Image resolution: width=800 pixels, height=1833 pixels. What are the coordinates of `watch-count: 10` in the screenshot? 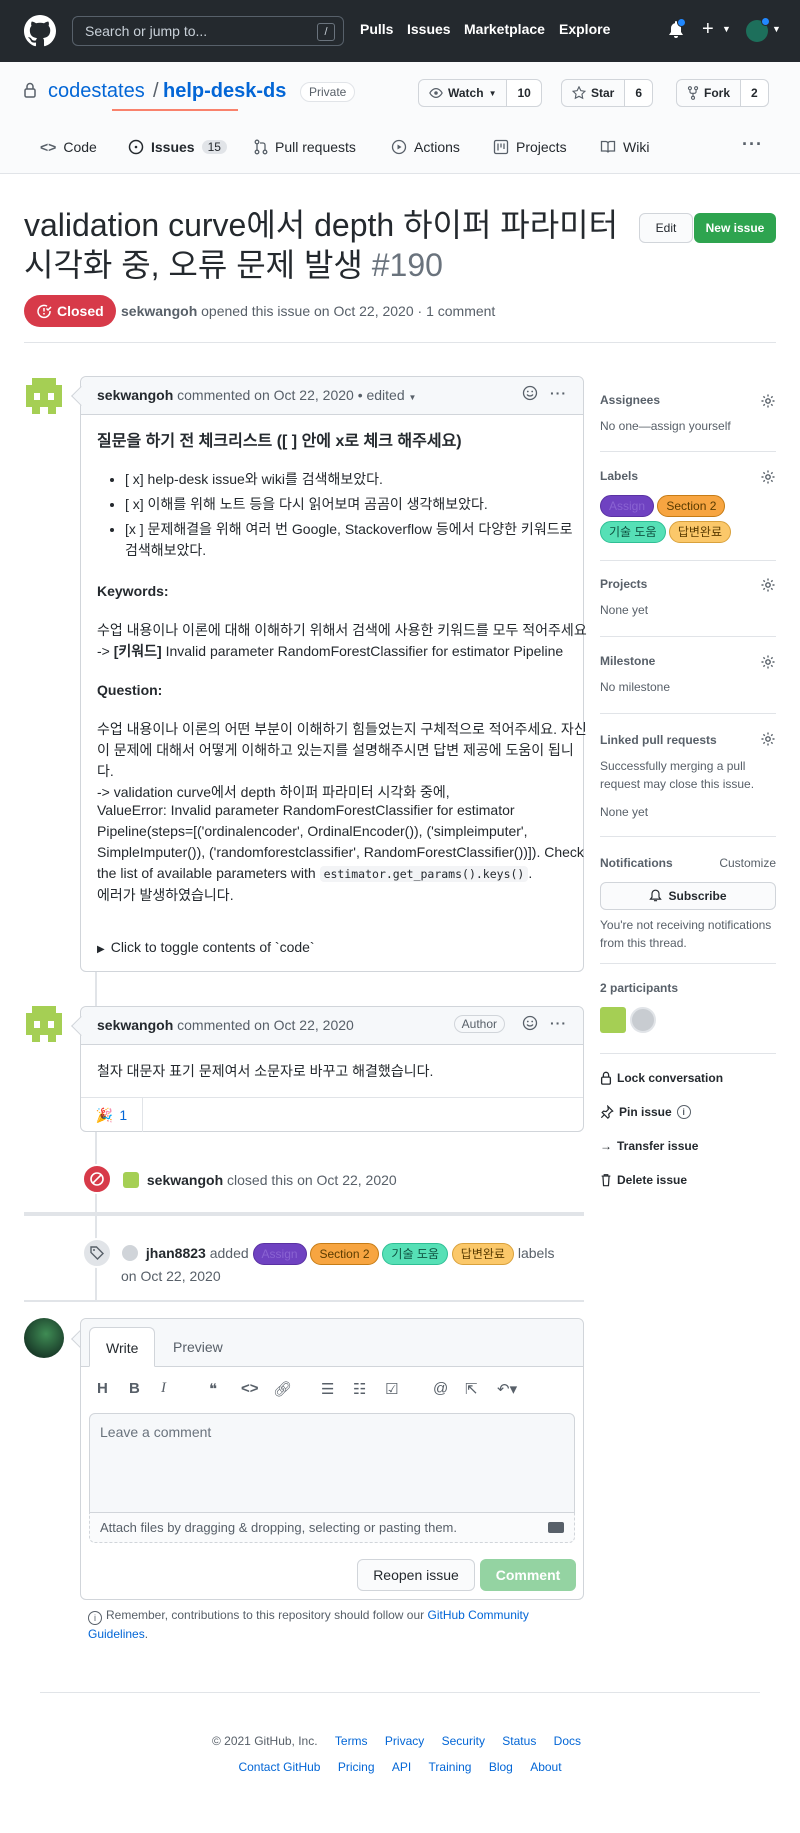 It's located at (523, 93).